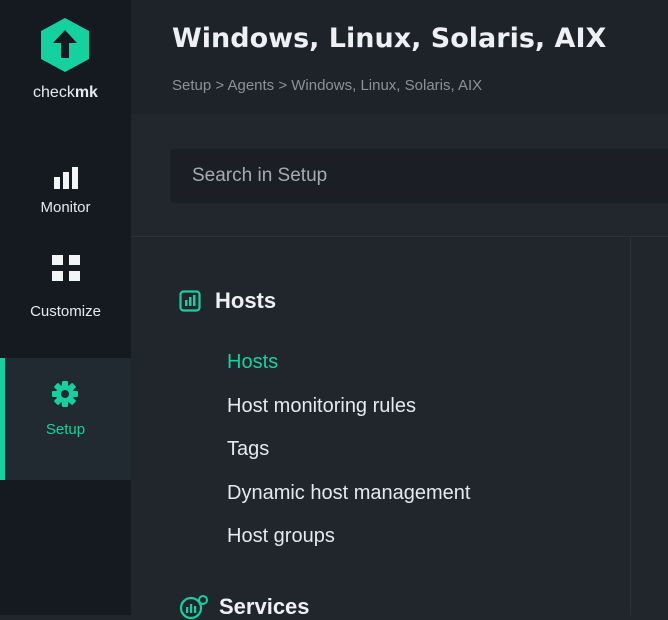  Describe the element at coordinates (246, 300) in the screenshot. I see `section-title-hosts: Hosts` at that location.